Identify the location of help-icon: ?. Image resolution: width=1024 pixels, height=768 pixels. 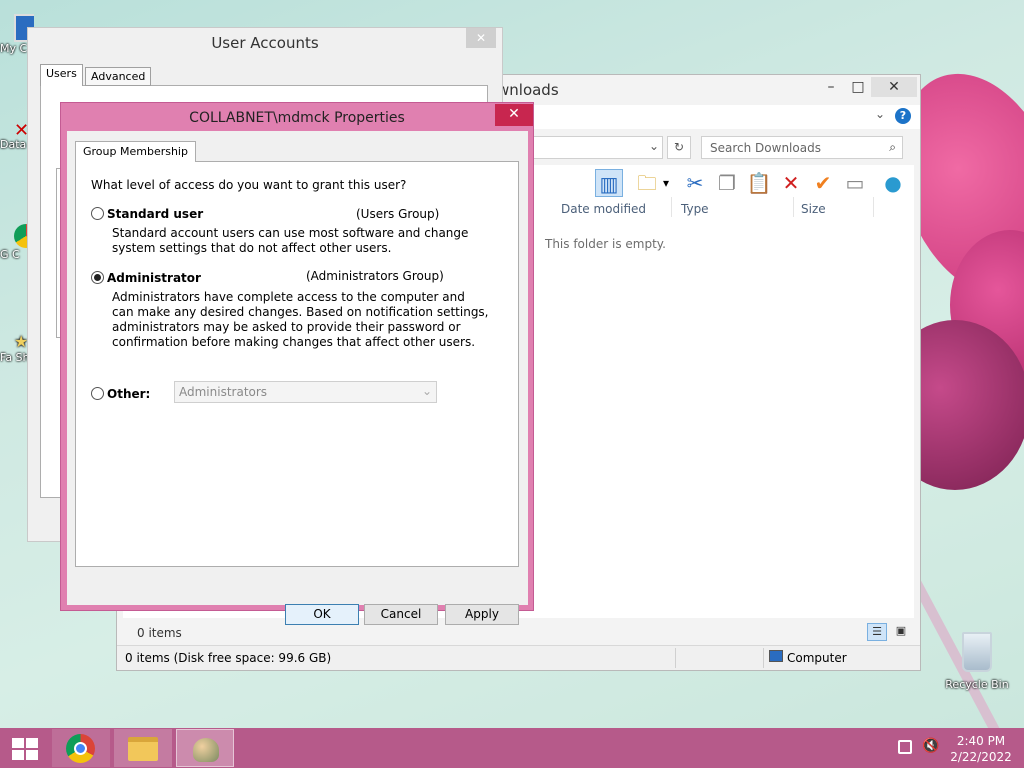
(903, 116).